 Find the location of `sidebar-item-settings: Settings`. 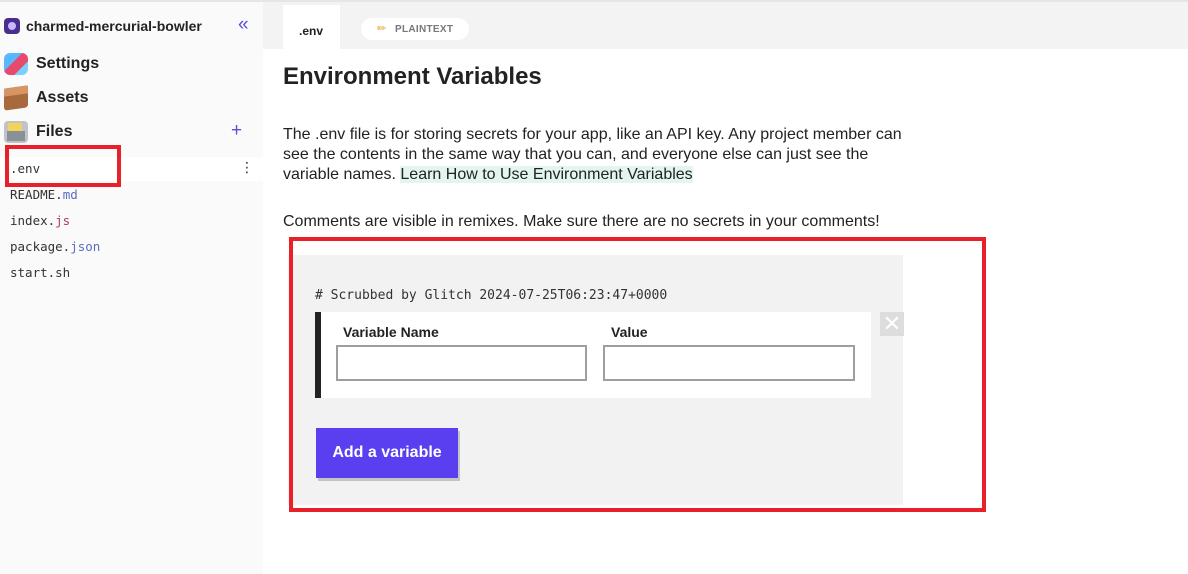

sidebar-item-settings: Settings is located at coordinates (131, 65).